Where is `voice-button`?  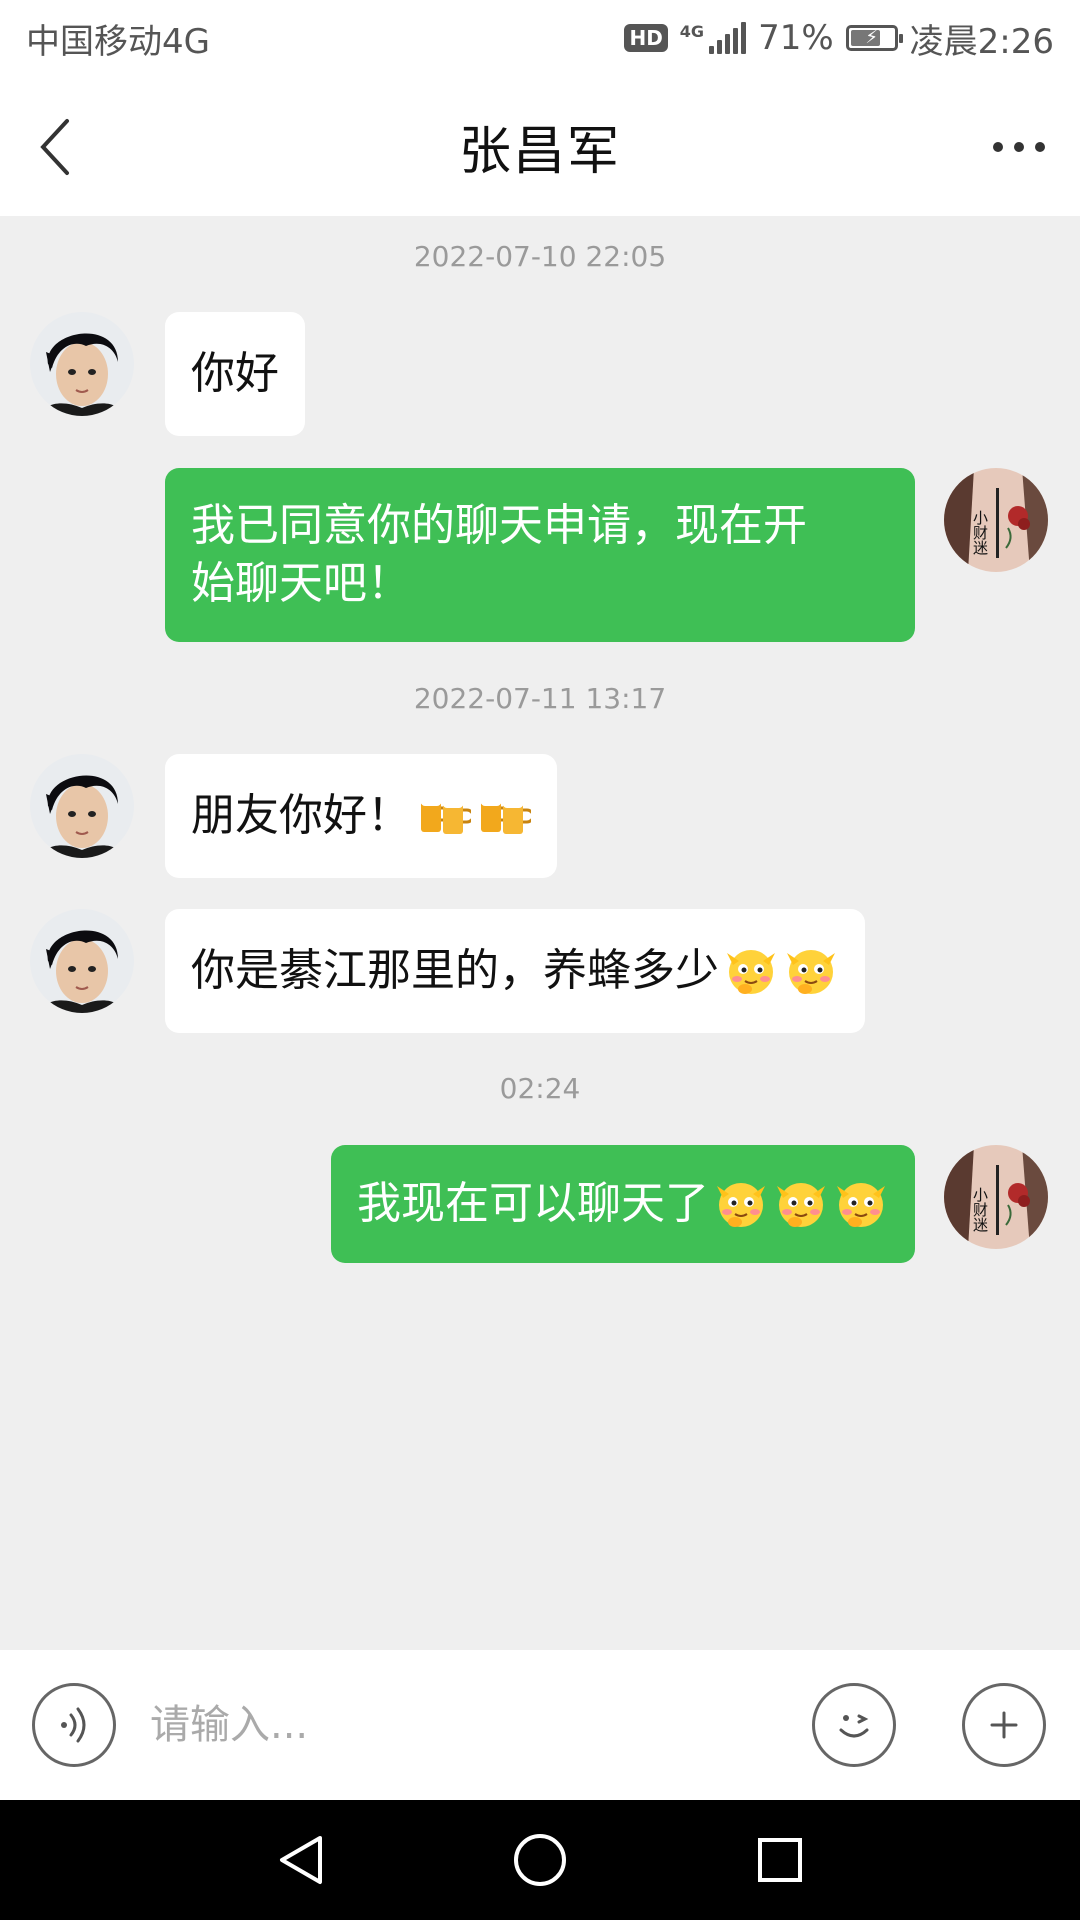 voice-button is located at coordinates (74, 1725).